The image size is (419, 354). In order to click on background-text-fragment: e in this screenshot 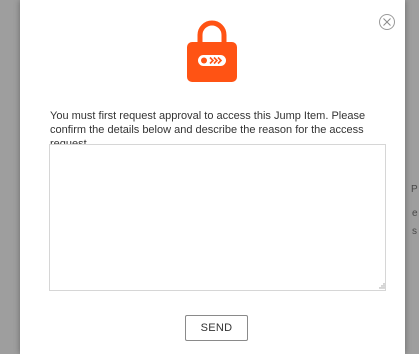, I will do `click(415, 213)`.